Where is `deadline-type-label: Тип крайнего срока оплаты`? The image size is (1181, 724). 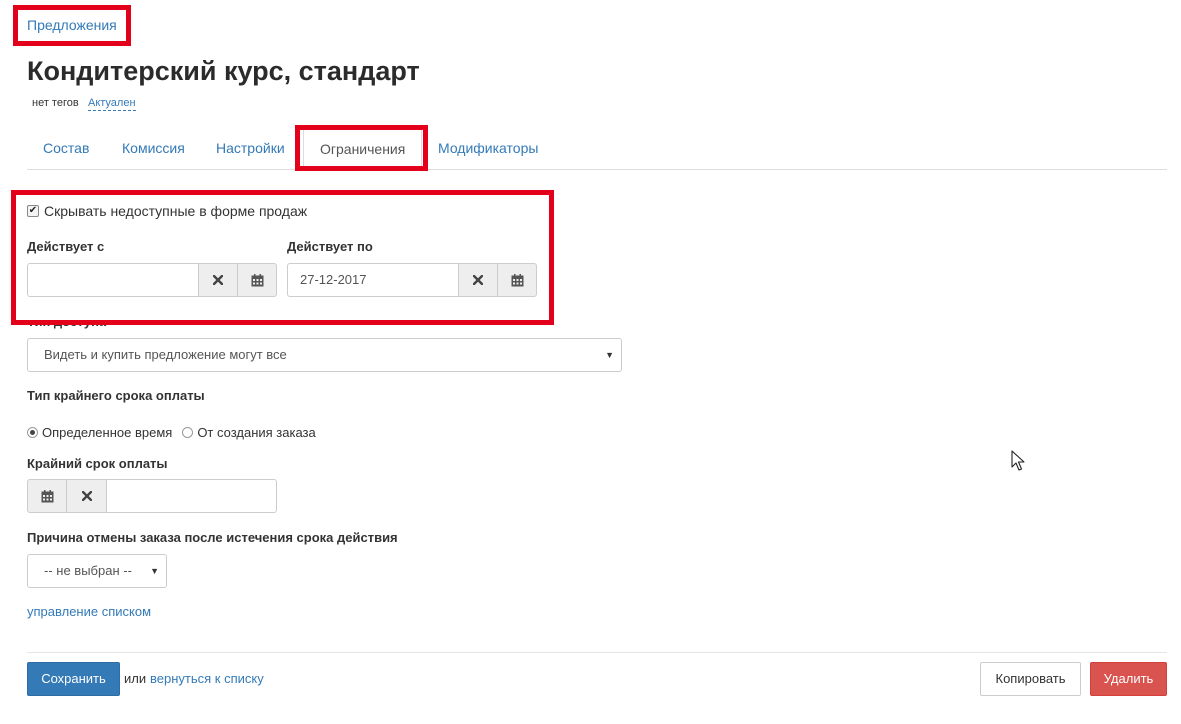 deadline-type-label: Тип крайнего срока оплаты is located at coordinates (116, 395).